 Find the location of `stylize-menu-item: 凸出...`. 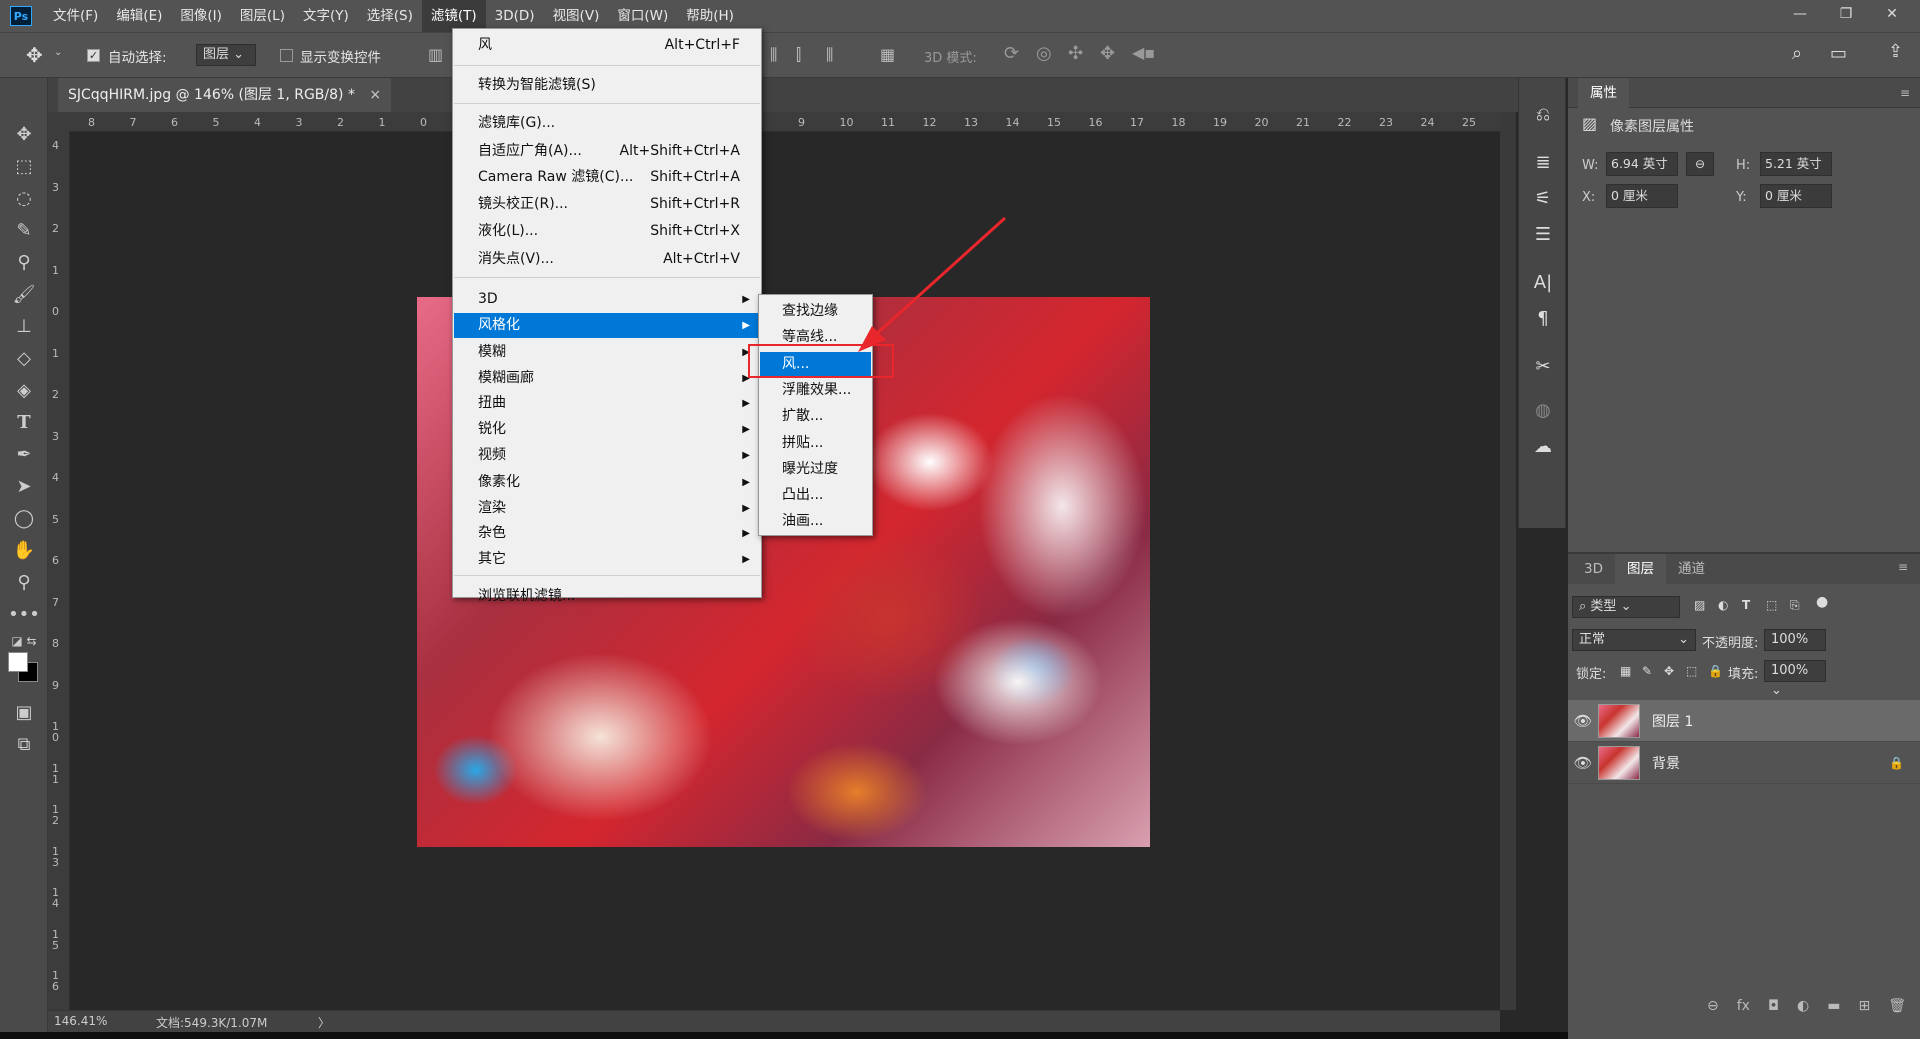

stylize-menu-item: 凸出... is located at coordinates (815, 495).